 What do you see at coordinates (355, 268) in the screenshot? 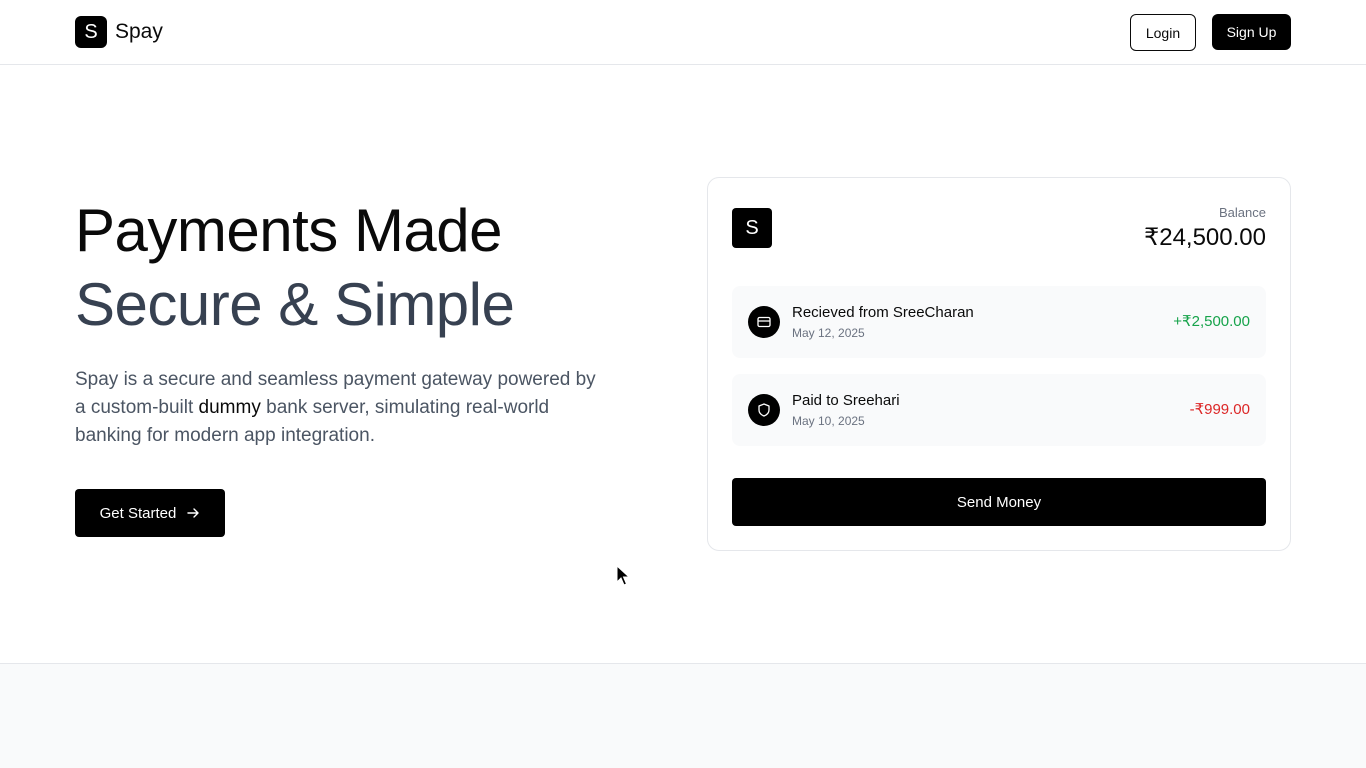
I see `hero-title: Payments Made Secure & Simple` at bounding box center [355, 268].